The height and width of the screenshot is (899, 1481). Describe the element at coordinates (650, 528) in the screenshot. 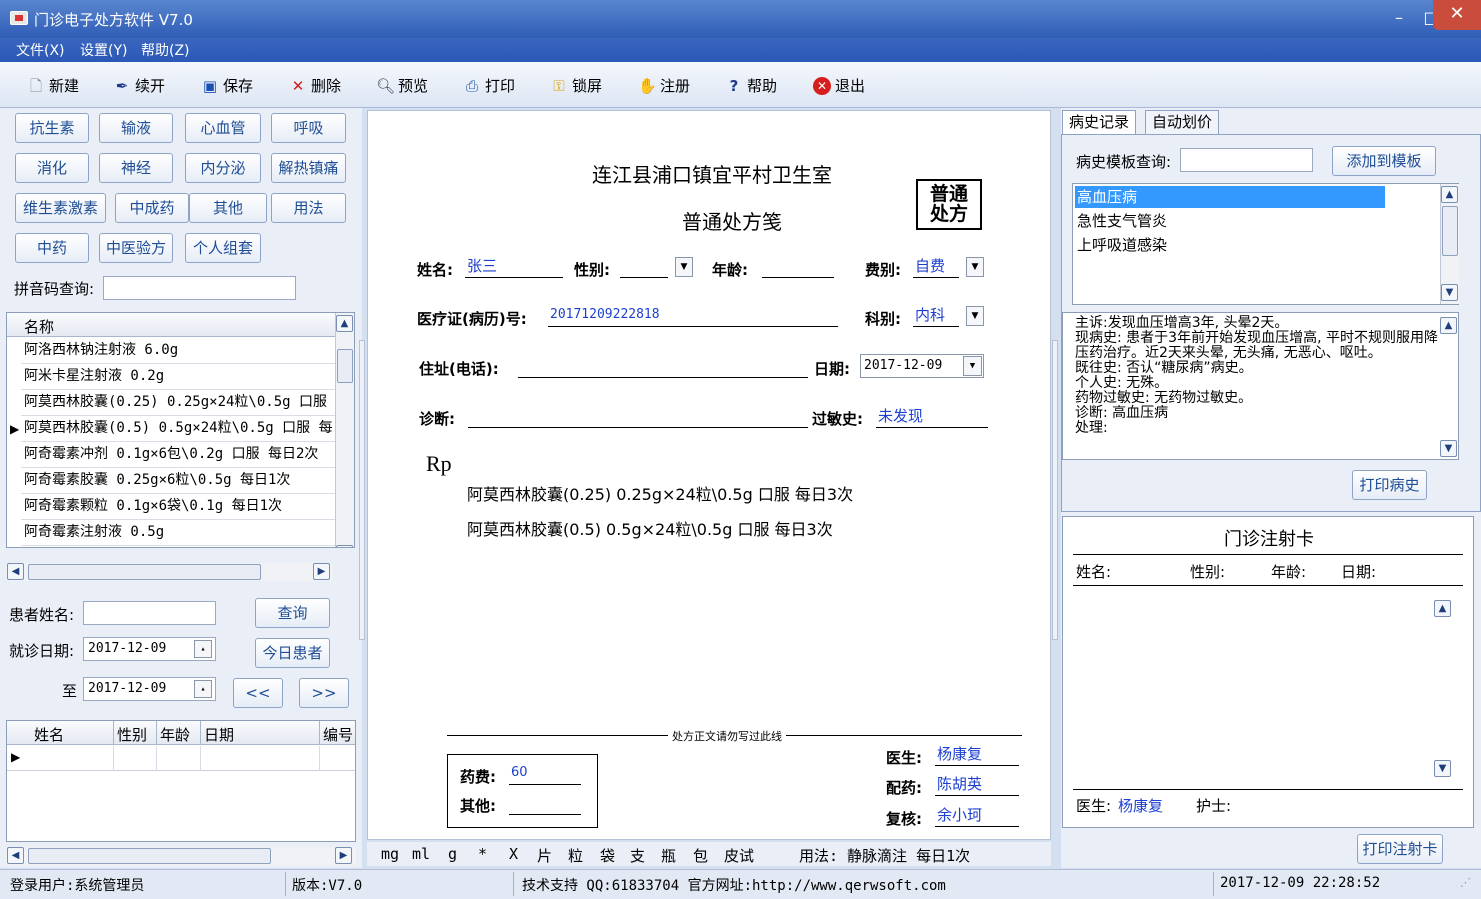

I see `prescription-item: 阿莫西林胶囊(0.5) 0.5g×24粒\0.5g 口服 每日3次` at that location.